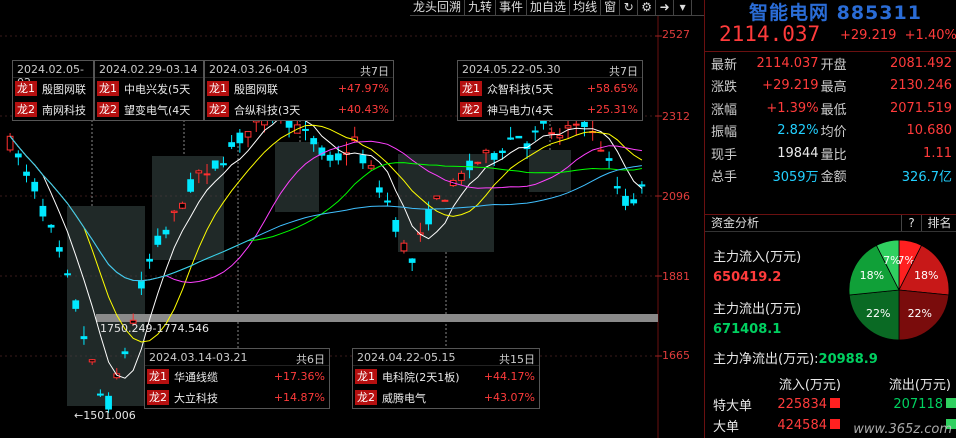  Describe the element at coordinates (161, 89) in the screenshot. I see `leader-stock-name: 中电兴发(5天` at that location.